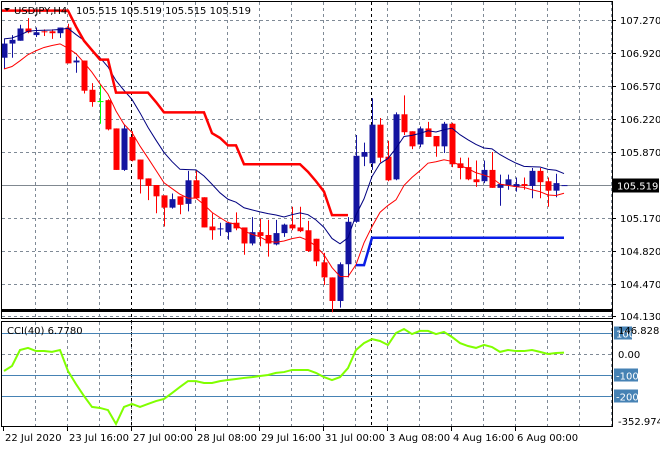  I want to click on price-tick-label: 104.470, so click(640, 285).